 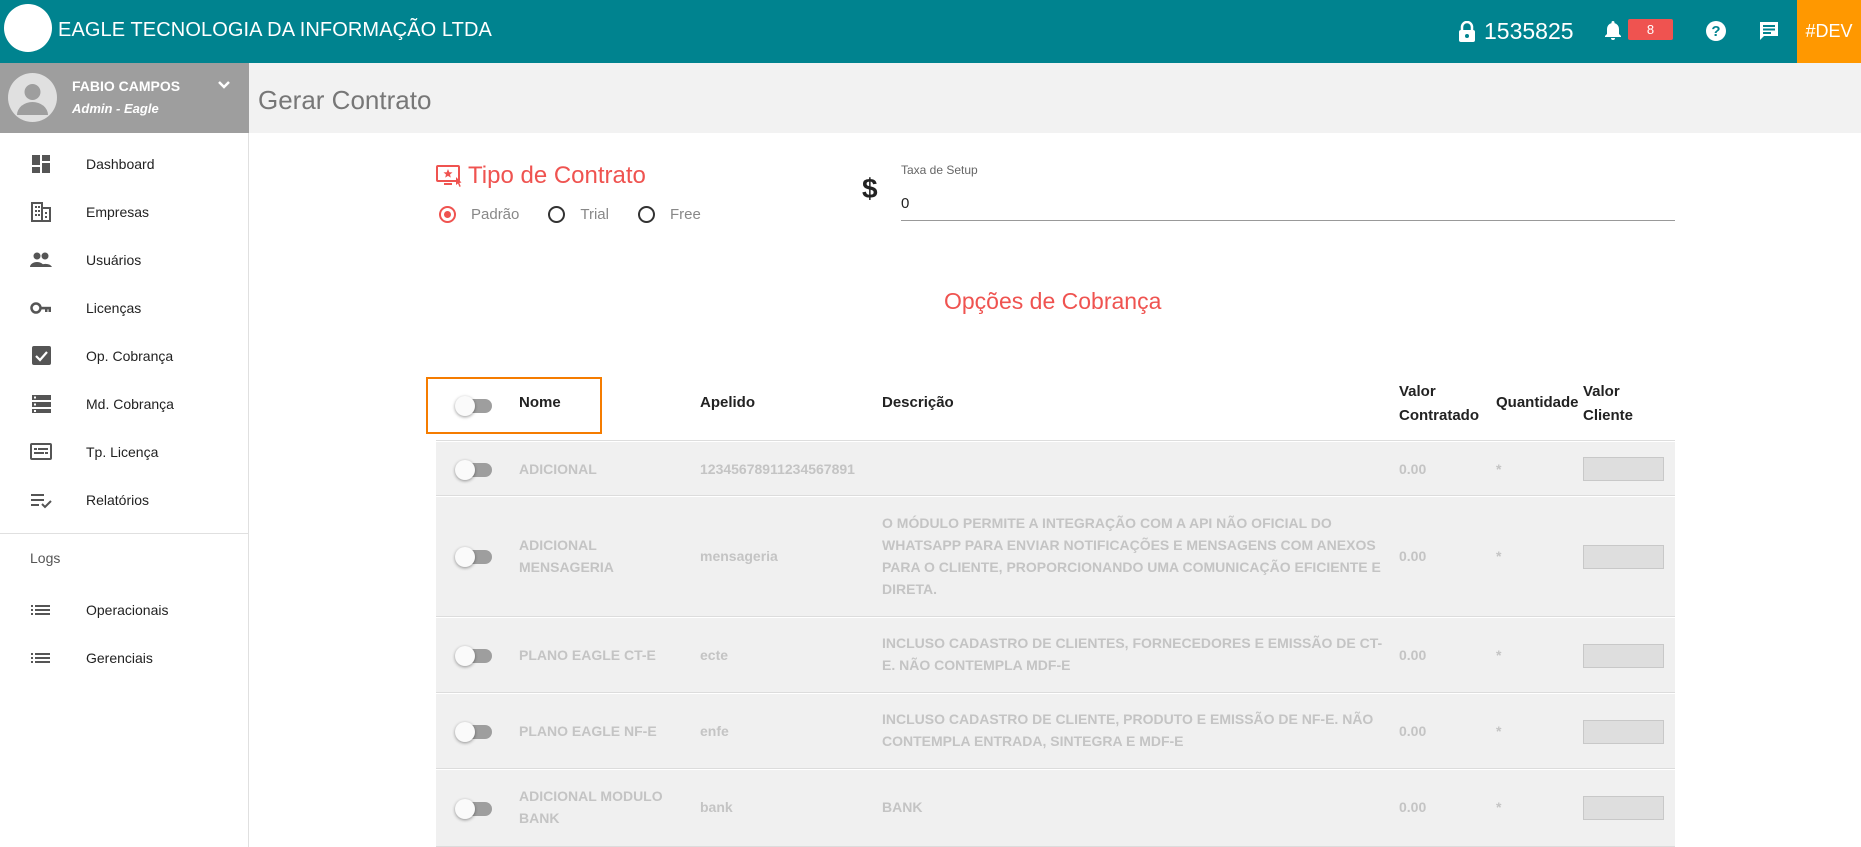 What do you see at coordinates (41, 451) in the screenshot?
I see `subtitles-icon` at bounding box center [41, 451].